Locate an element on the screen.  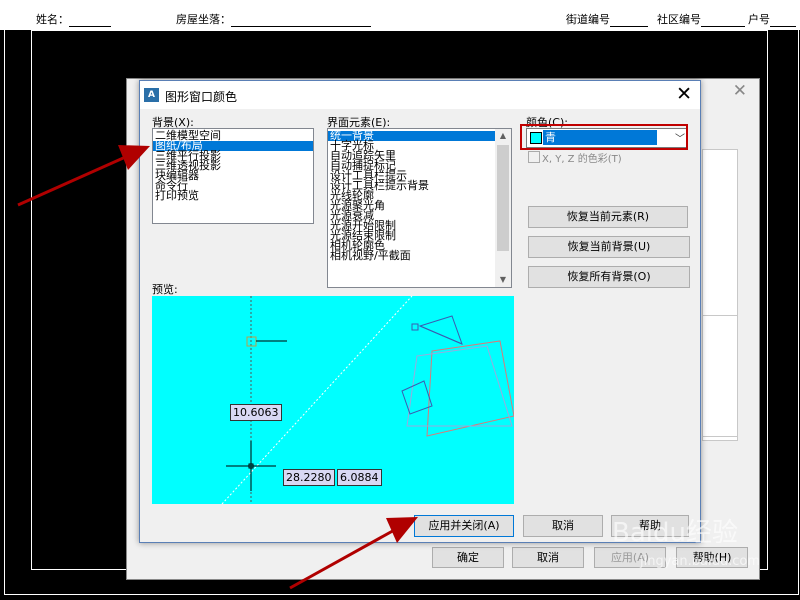
xyz-tint-label: X, Y, Z 的色彩(T) is located at coordinates (582, 159).